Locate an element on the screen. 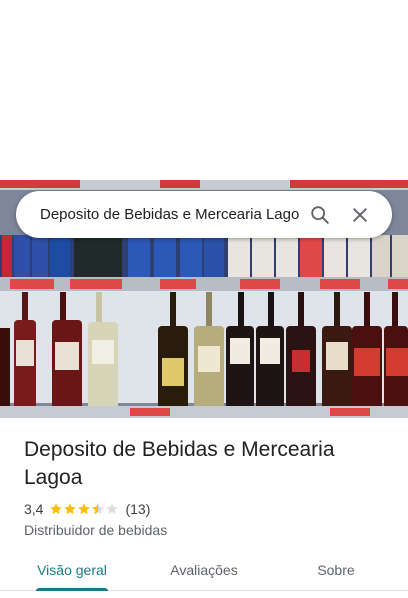 The image size is (408, 598). rating-stars is located at coordinates (84, 509).